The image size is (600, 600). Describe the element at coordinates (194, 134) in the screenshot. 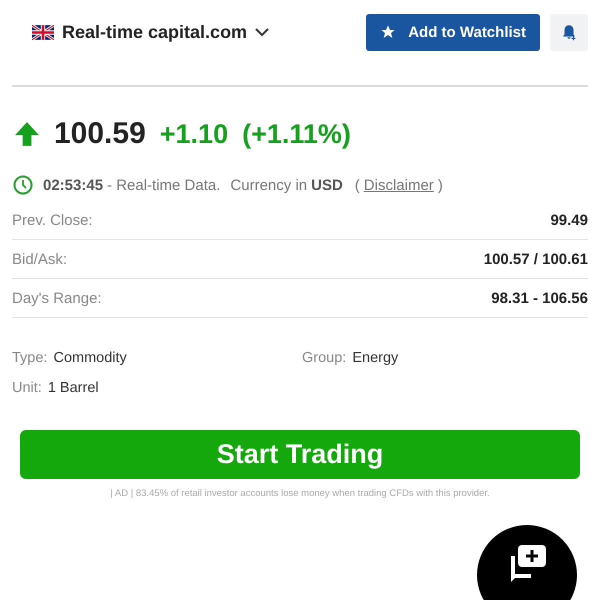

I see `price-change: +1.10` at that location.